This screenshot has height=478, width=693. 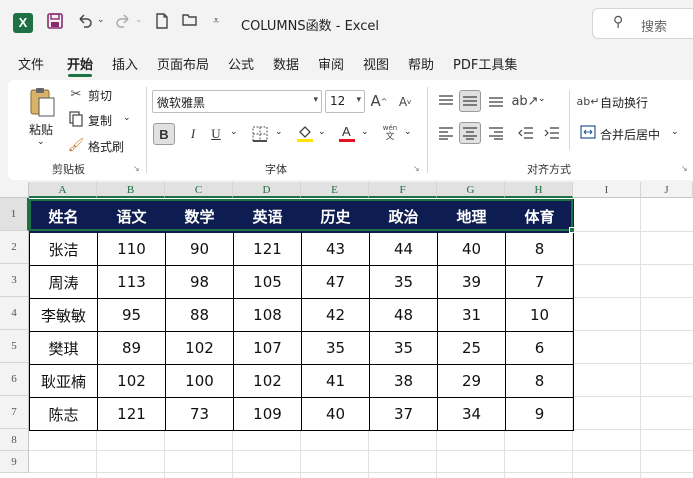 I want to click on table-cell: 113, so click(x=131, y=282).